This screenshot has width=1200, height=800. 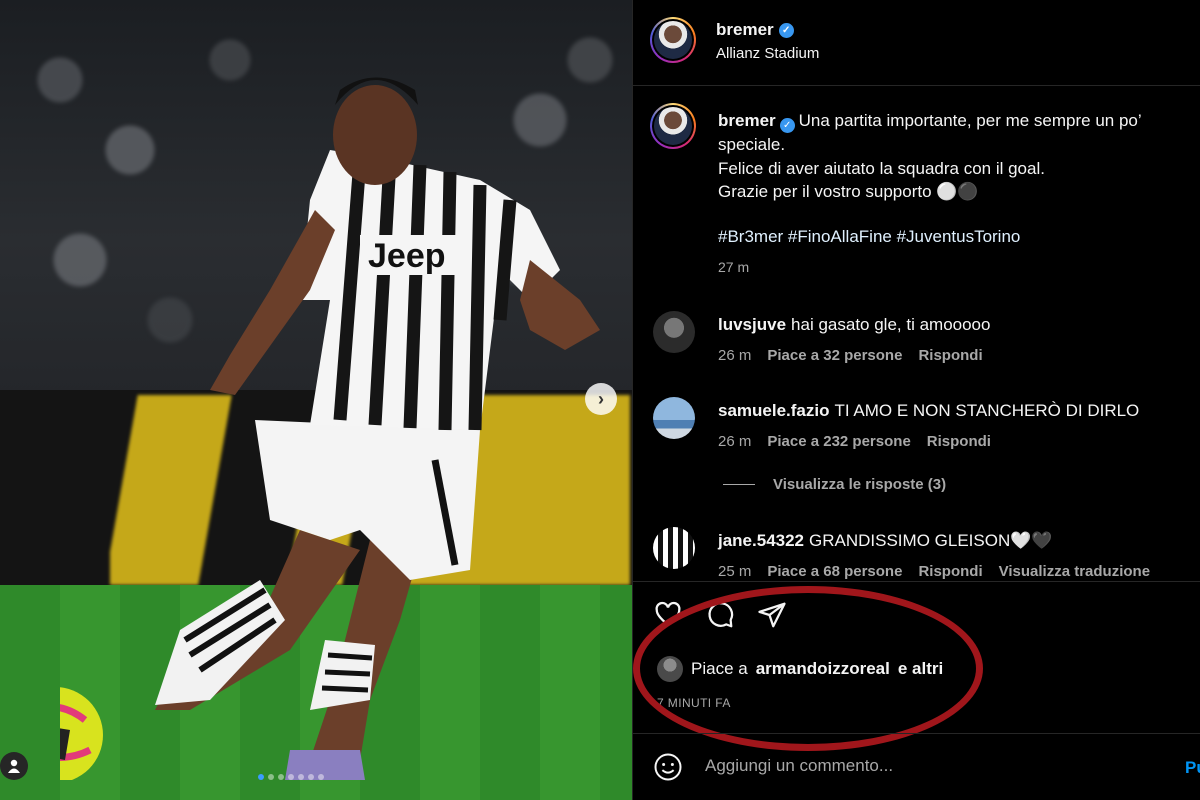 What do you see at coordinates (752, 324) in the screenshot?
I see `commenter-username: luvsjuve` at bounding box center [752, 324].